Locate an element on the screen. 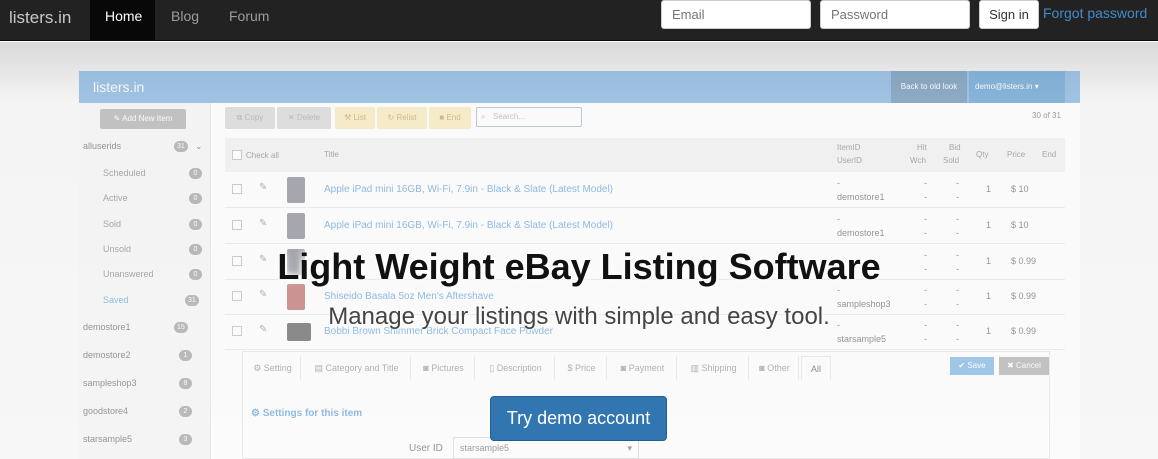  nav-blog: Blog is located at coordinates (185, 20).